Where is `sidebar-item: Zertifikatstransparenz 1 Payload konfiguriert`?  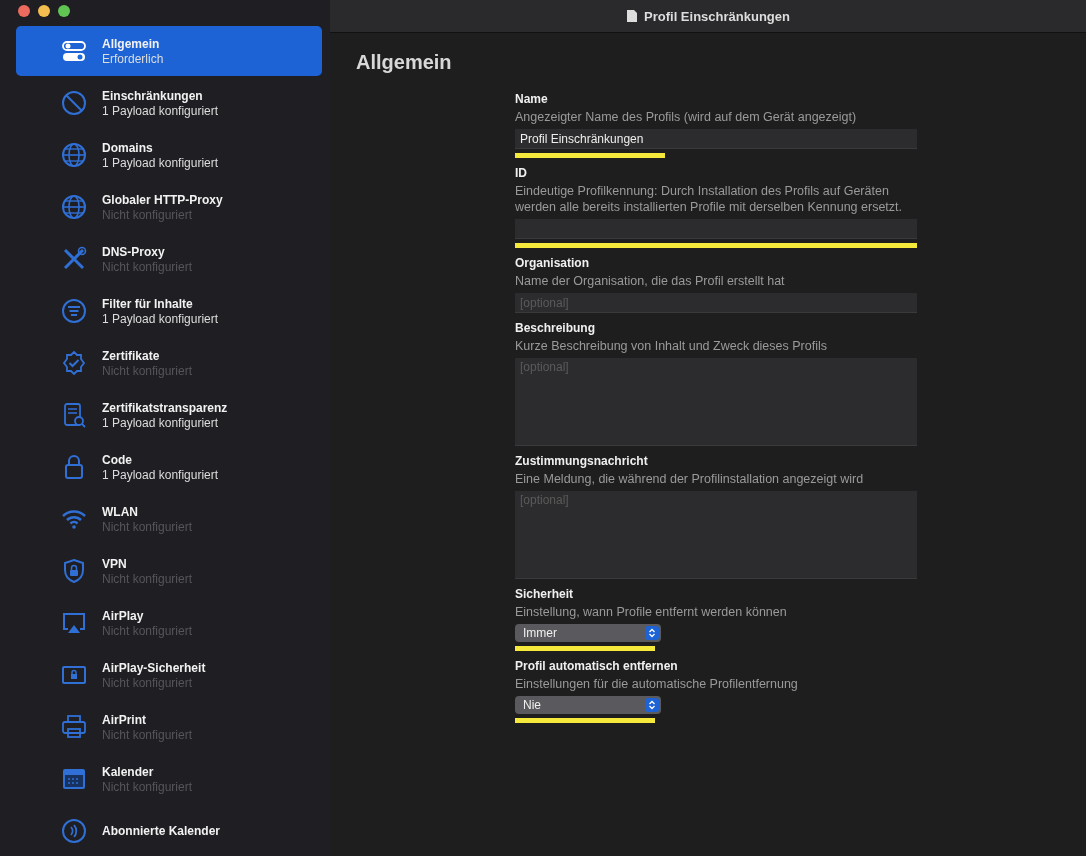 sidebar-item: Zertifikatstransparenz 1 Payload konfiguriert is located at coordinates (169, 415).